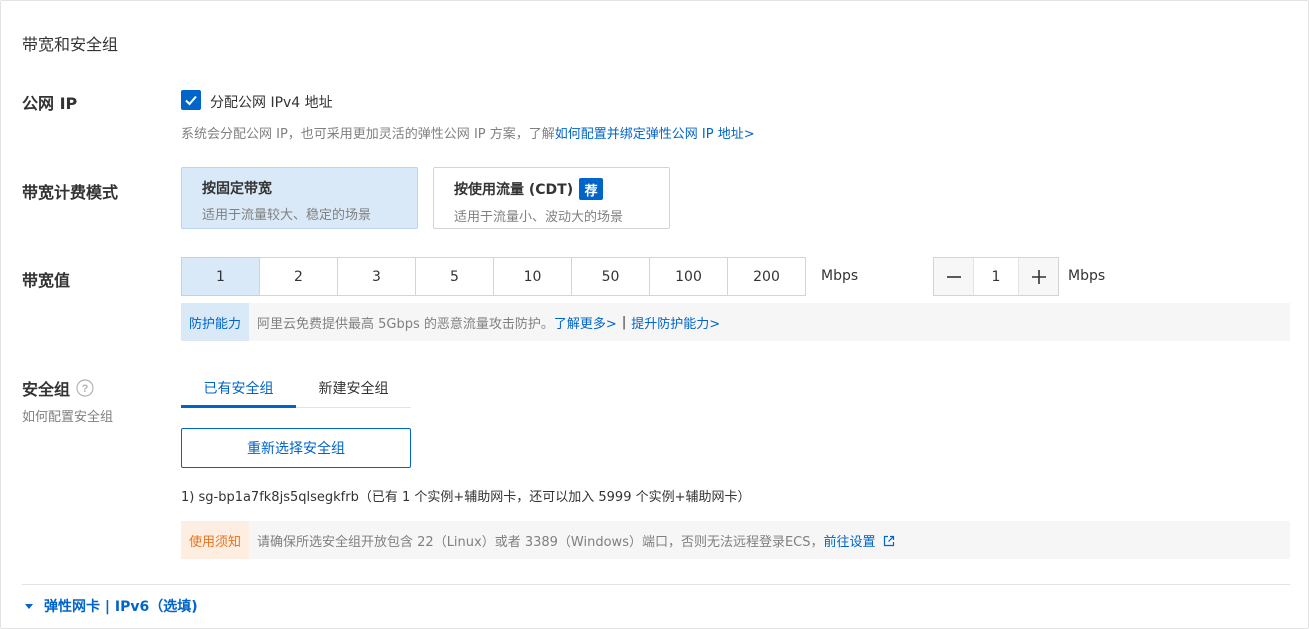 The width and height of the screenshot is (1309, 629). I want to click on billing-mode-label: 带宽计费模式, so click(70, 192).